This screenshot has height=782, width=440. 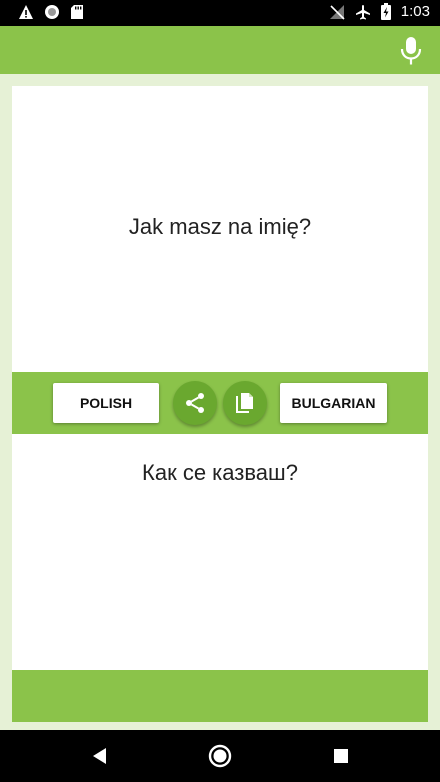 I want to click on target-text: Как се казваш?, so click(x=220, y=472).